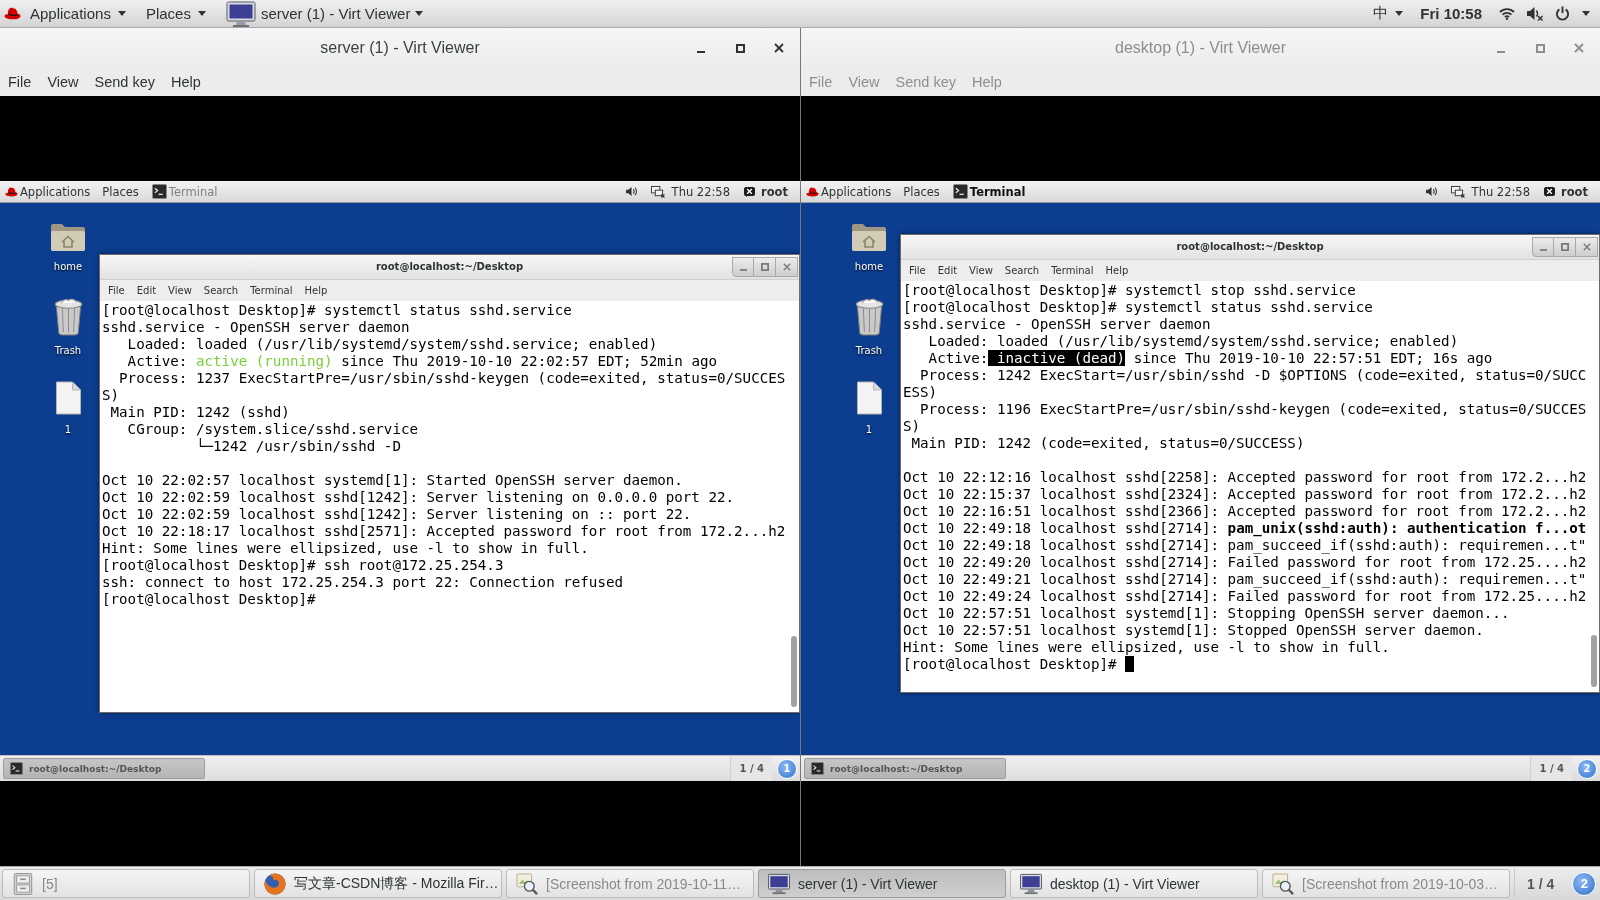 This screenshot has width=1600, height=900. What do you see at coordinates (175, 13) in the screenshot?
I see `top-bar-menu: Places` at bounding box center [175, 13].